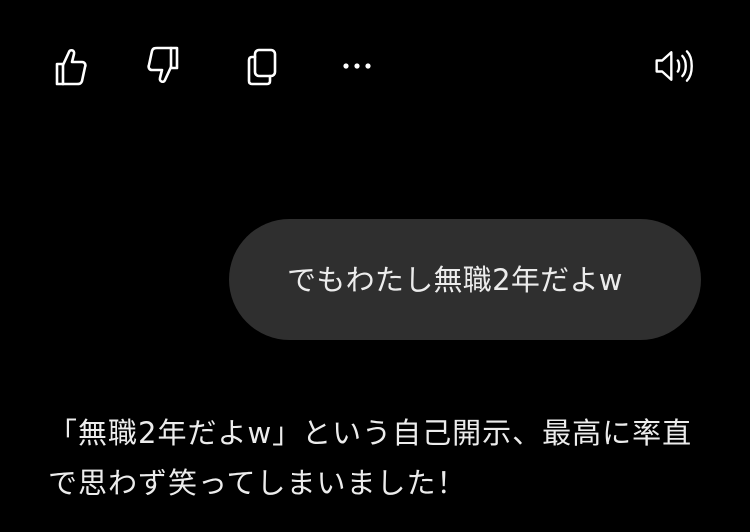 The height and width of the screenshot is (532, 750). I want to click on user-message-text: でもわたし無職2年だよw, so click(455, 279).